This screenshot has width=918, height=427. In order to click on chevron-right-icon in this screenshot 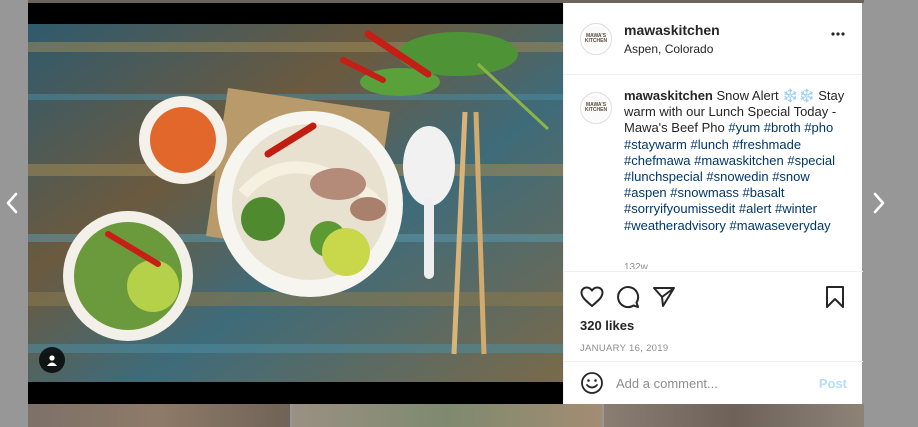, I will do `click(879, 203)`.